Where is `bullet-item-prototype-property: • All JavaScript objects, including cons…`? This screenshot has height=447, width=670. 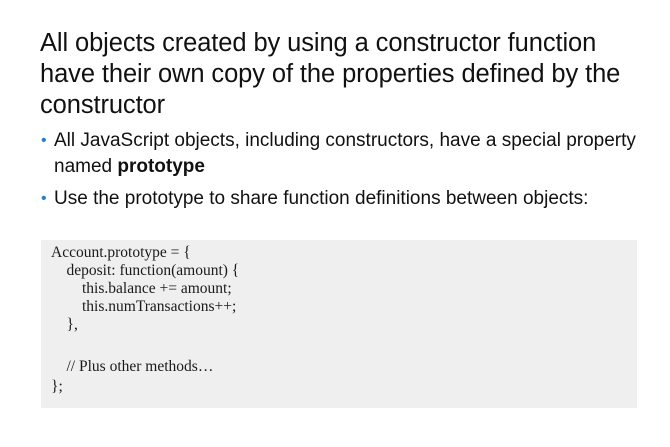
bullet-item-prototype-property: • All JavaScript objects, including cons… is located at coordinates (350, 154).